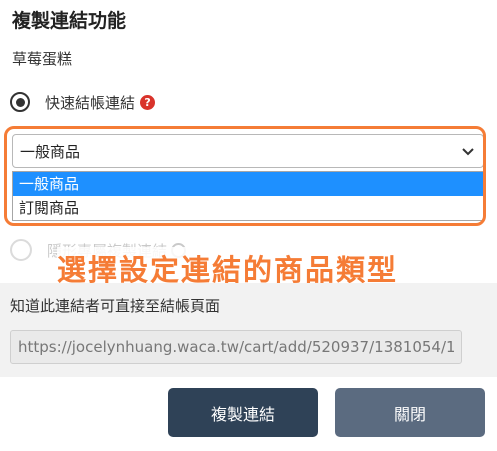  What do you see at coordinates (243, 412) in the screenshot?
I see `copy-link-button: 複製連結` at bounding box center [243, 412].